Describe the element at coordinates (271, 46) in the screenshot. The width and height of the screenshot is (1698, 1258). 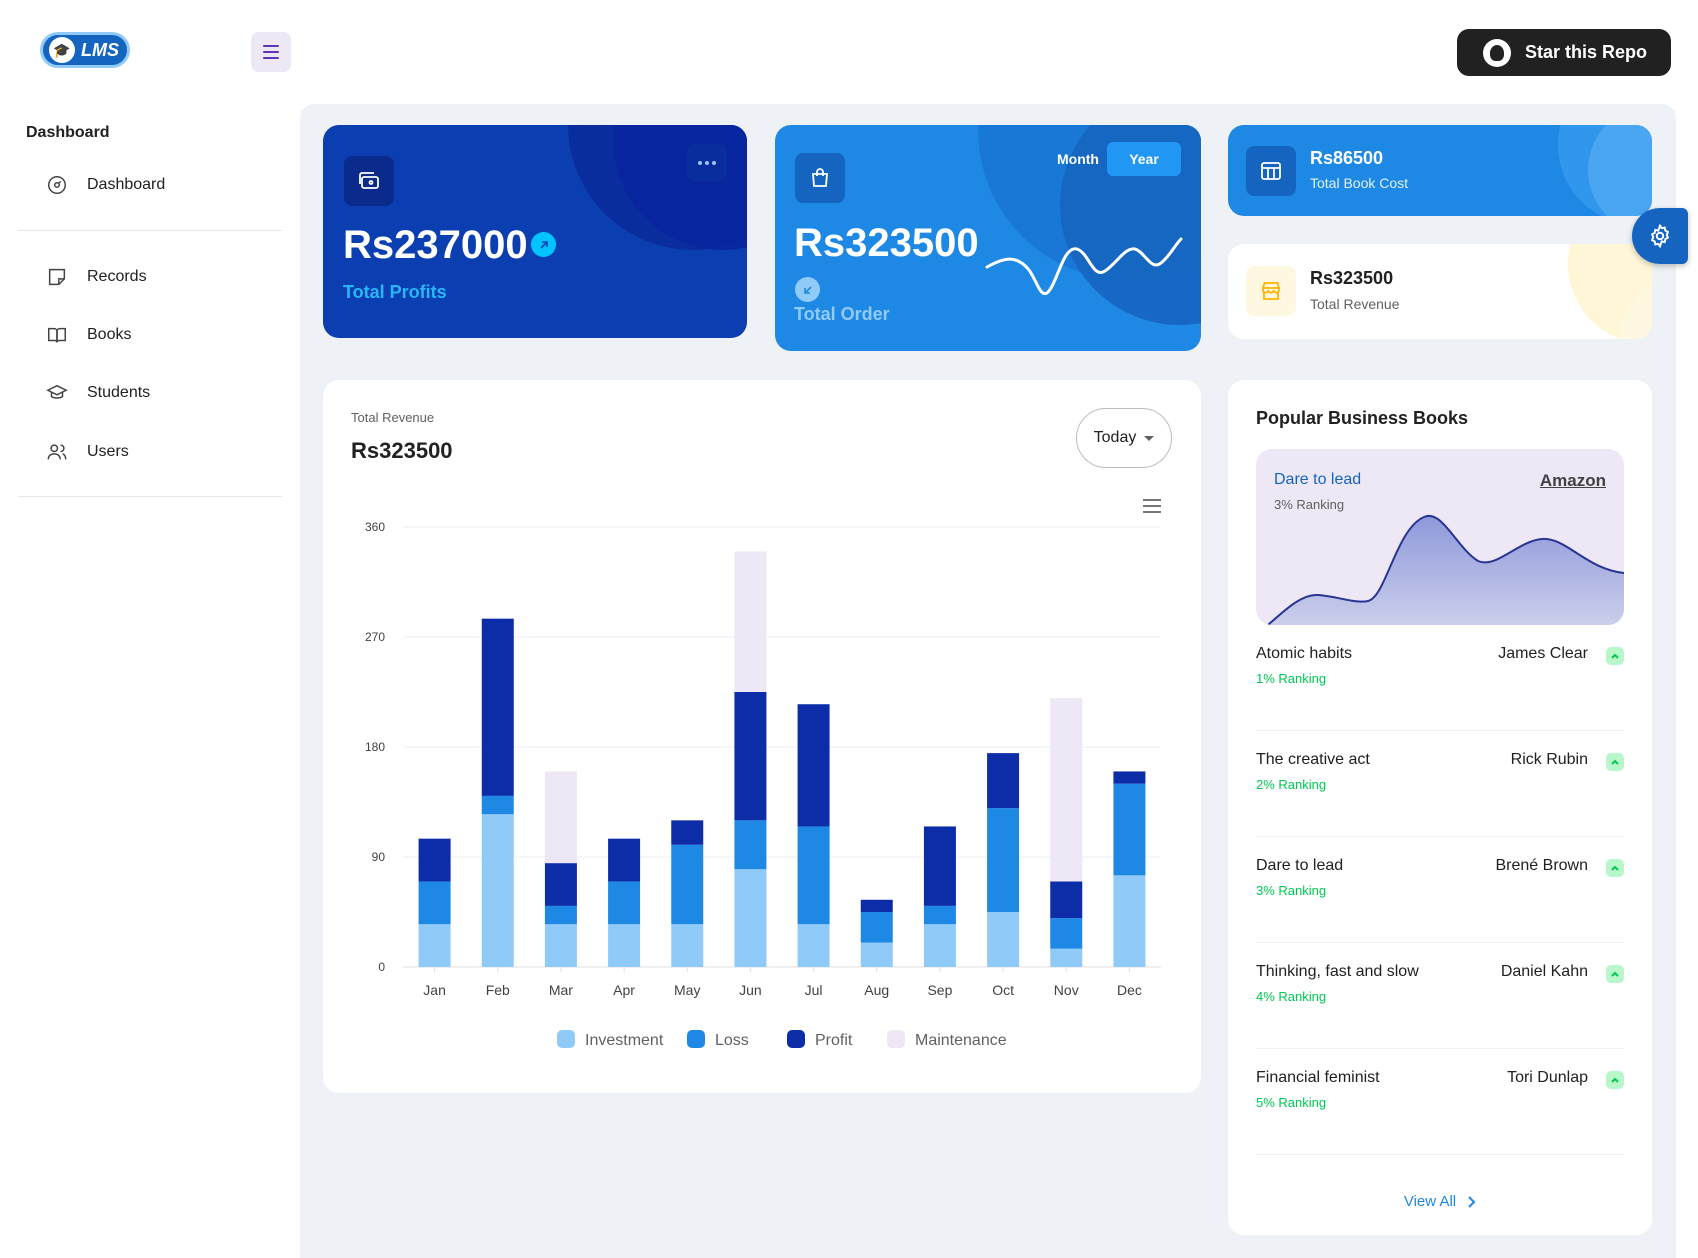
I see `hamburger-icon` at that location.